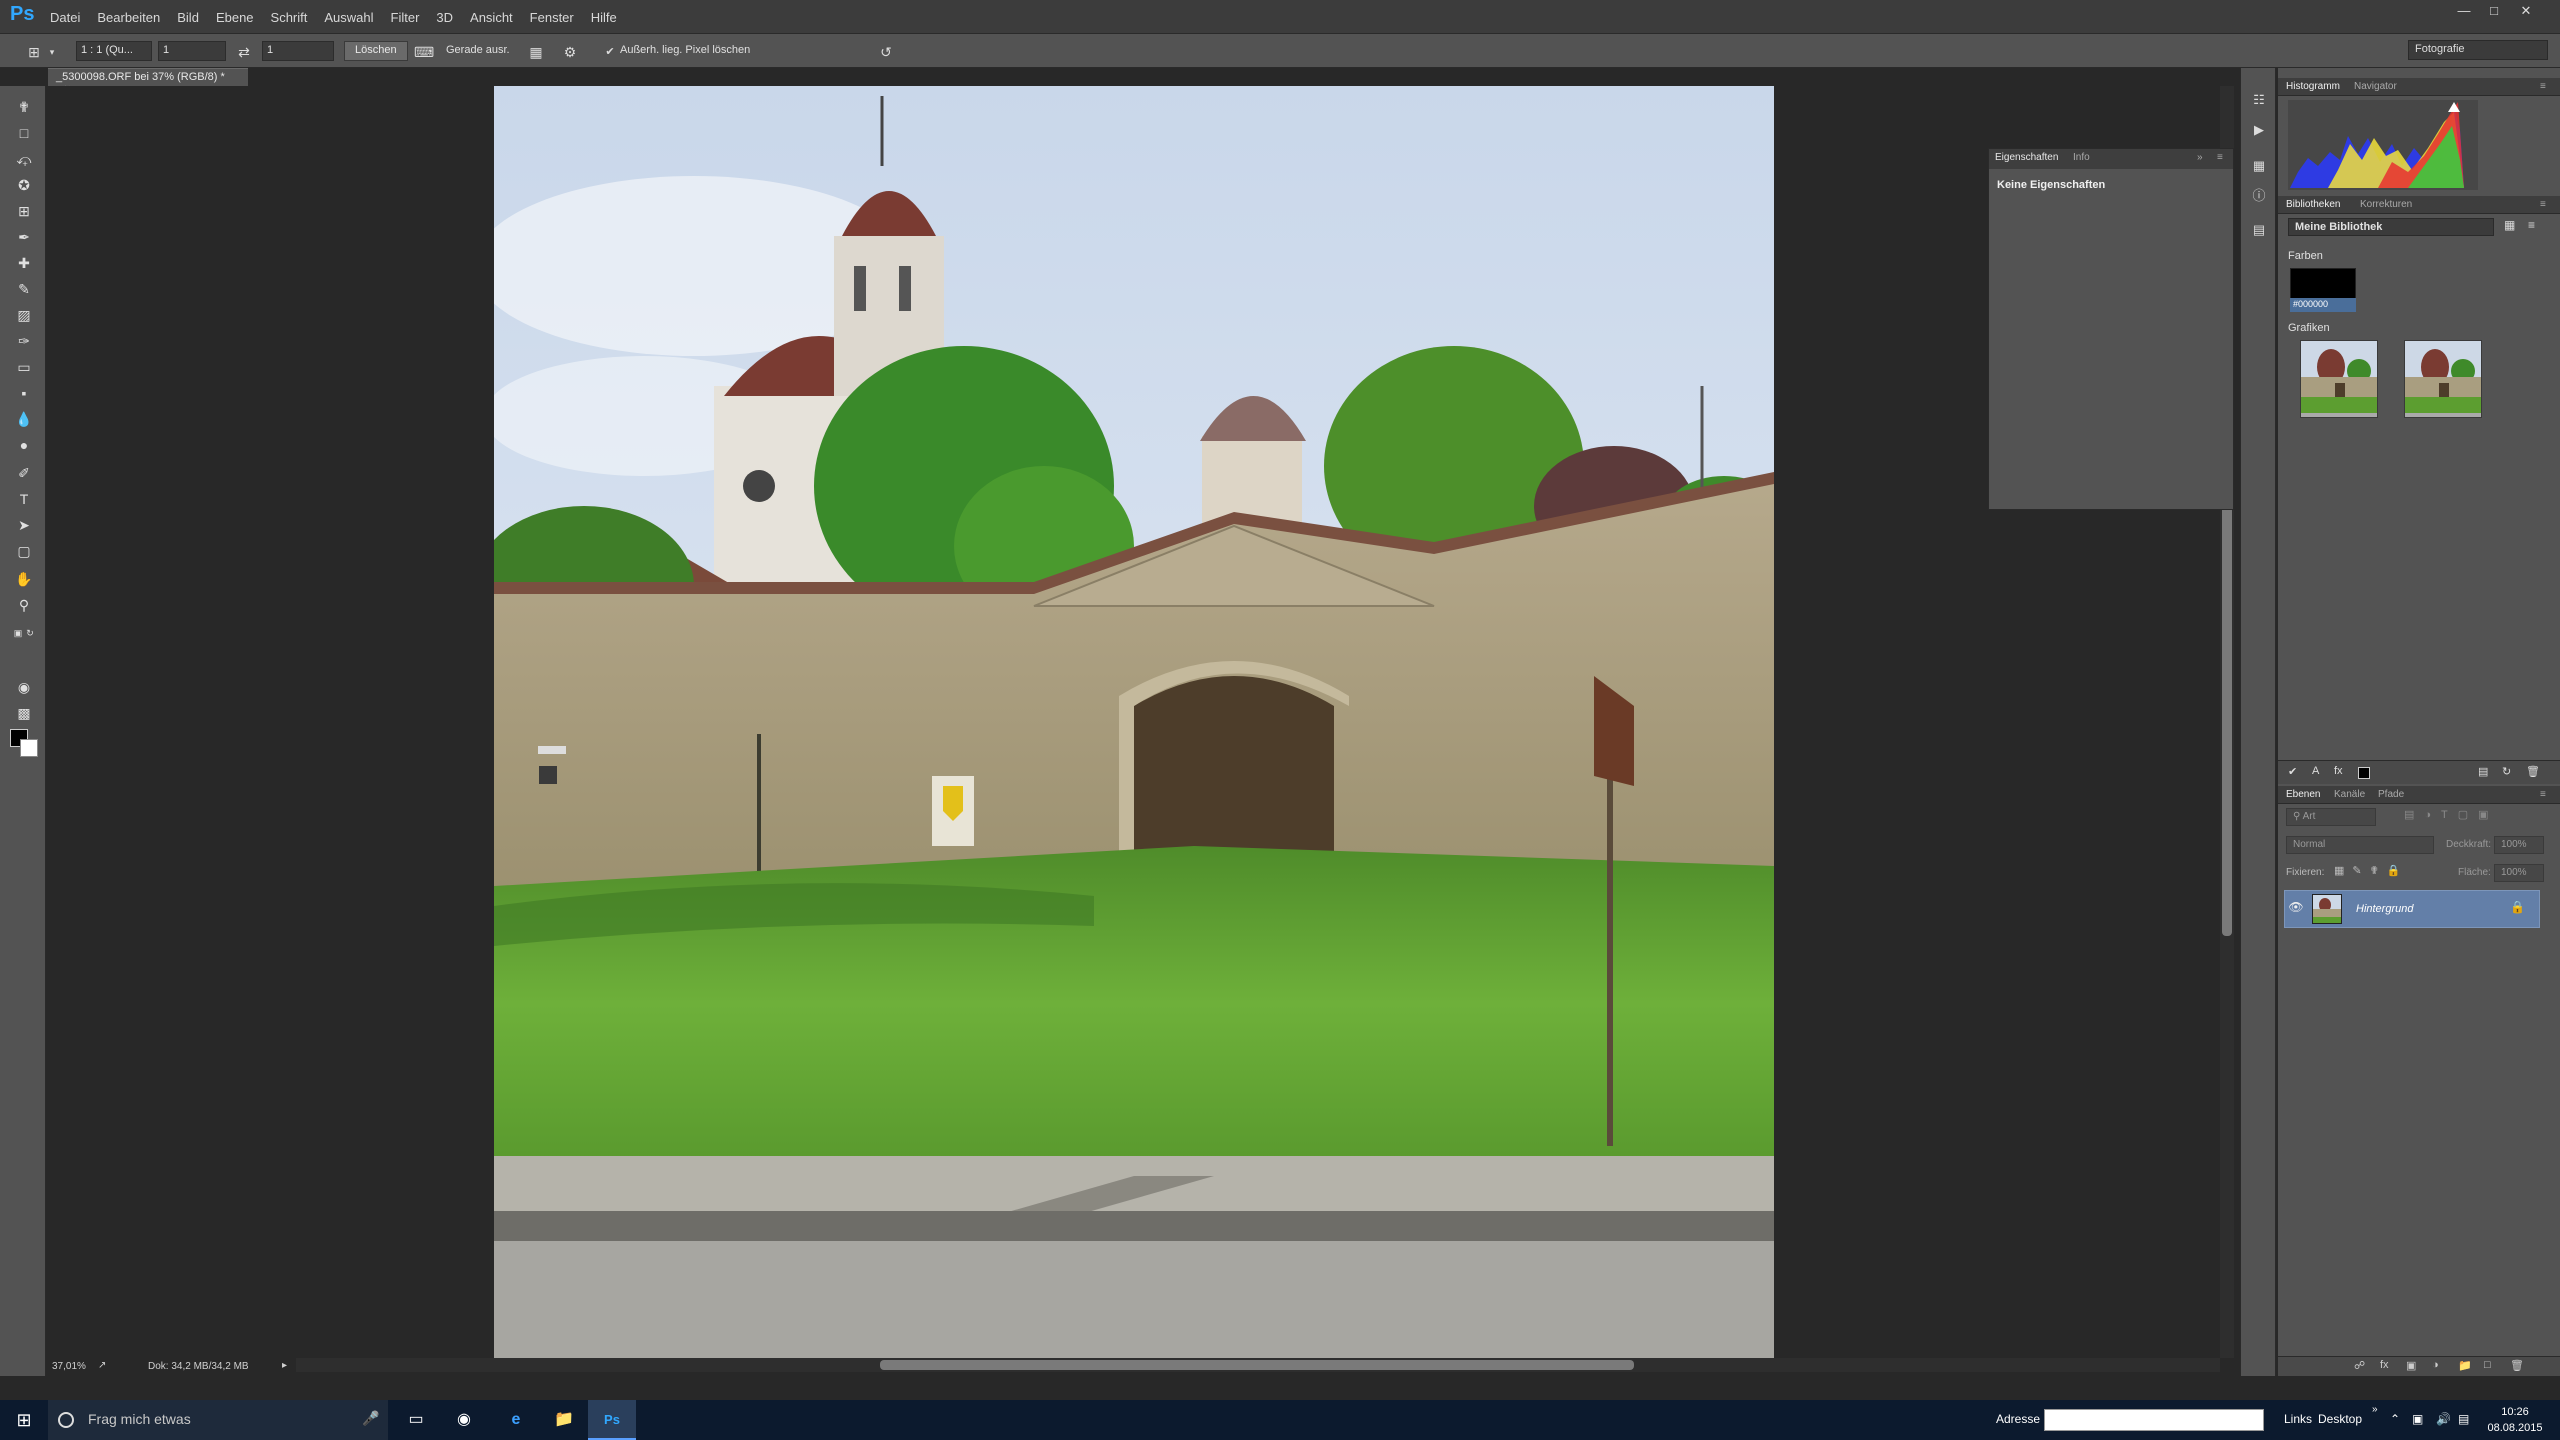  Describe the element at coordinates (2259, 130) in the screenshot. I see `actions-play-icon: ▶` at that location.